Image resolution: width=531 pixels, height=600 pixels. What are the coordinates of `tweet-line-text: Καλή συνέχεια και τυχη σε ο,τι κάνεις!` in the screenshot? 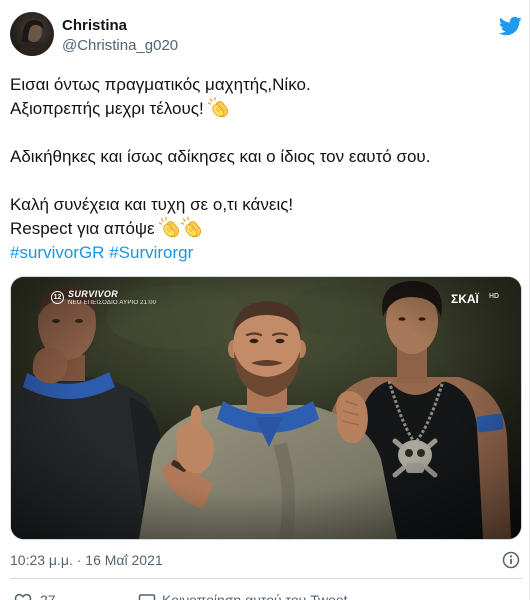 It's located at (152, 204).